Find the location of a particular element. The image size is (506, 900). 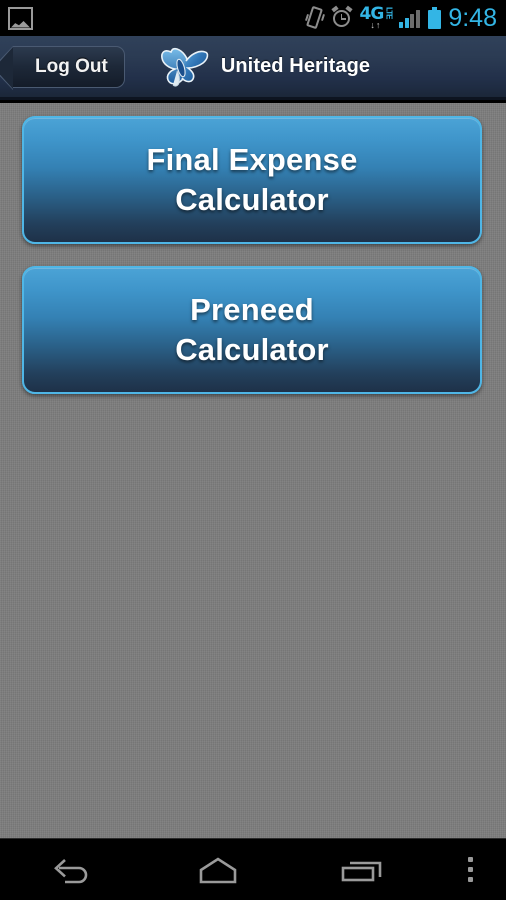

status-bar-notifications is located at coordinates (16, 18).